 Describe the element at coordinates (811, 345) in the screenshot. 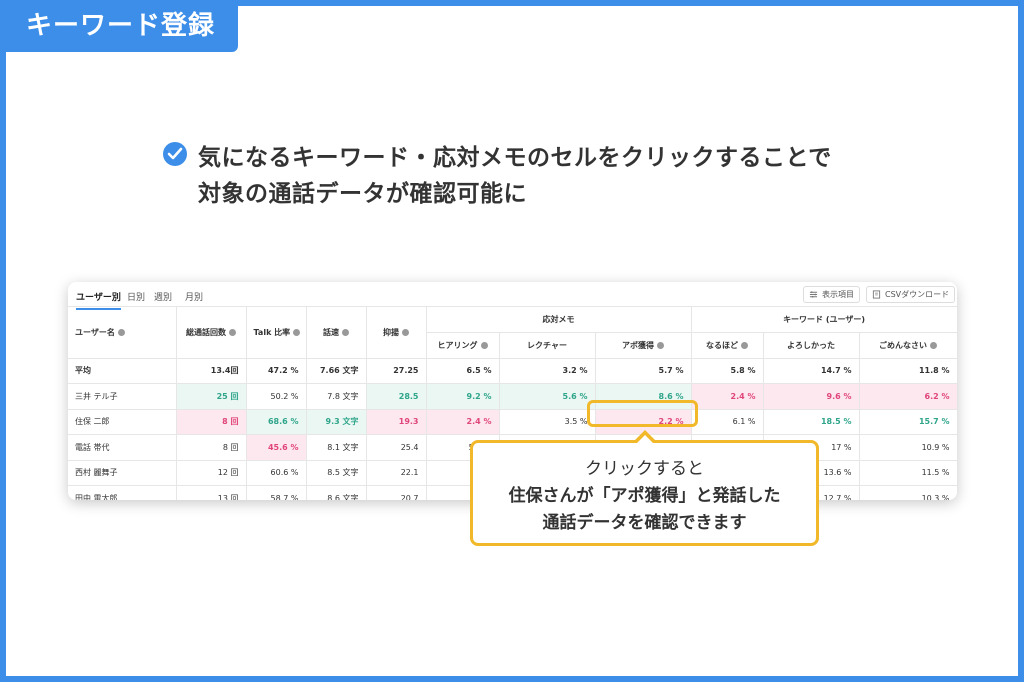

I see `col-header-yoroshikatta: よろしかった` at that location.